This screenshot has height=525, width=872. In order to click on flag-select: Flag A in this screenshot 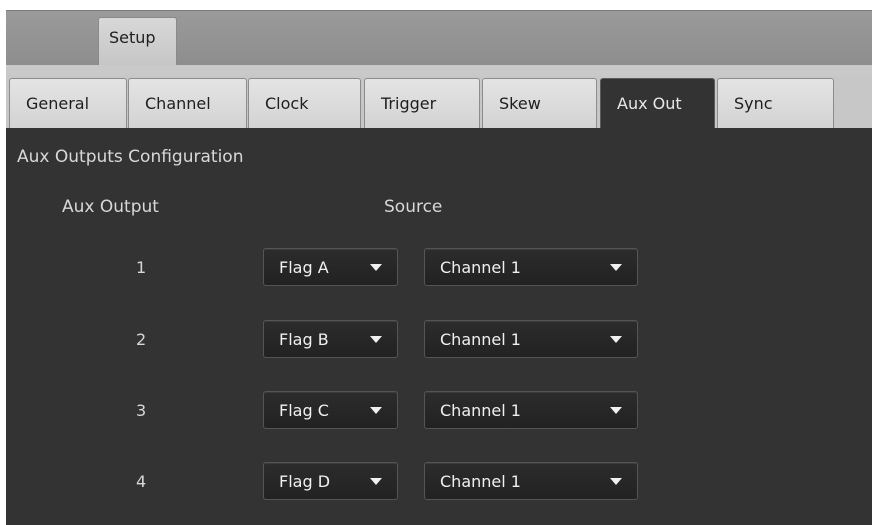, I will do `click(330, 267)`.